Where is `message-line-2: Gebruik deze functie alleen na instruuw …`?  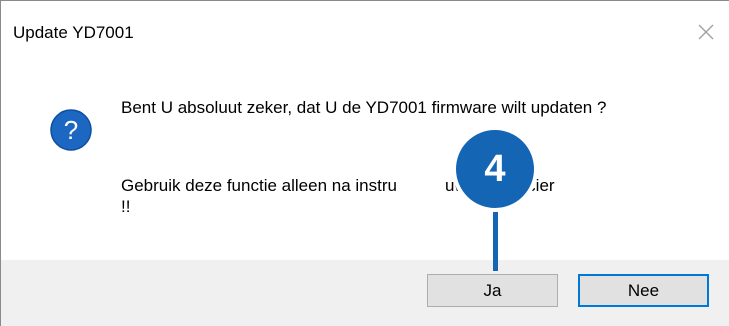 message-line-2: Gebruik deze functie alleen na instruuw … is located at coordinates (411, 196).